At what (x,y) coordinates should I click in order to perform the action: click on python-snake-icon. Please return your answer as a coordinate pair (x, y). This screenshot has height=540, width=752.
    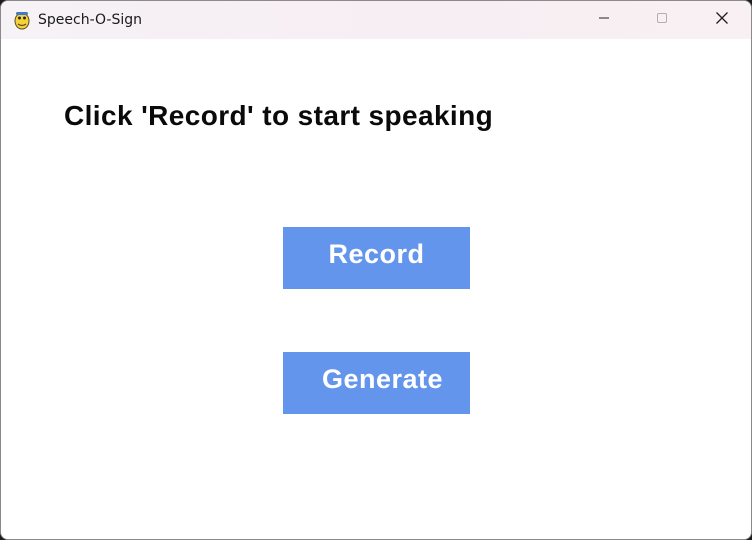
    Looking at the image, I should click on (22, 20).